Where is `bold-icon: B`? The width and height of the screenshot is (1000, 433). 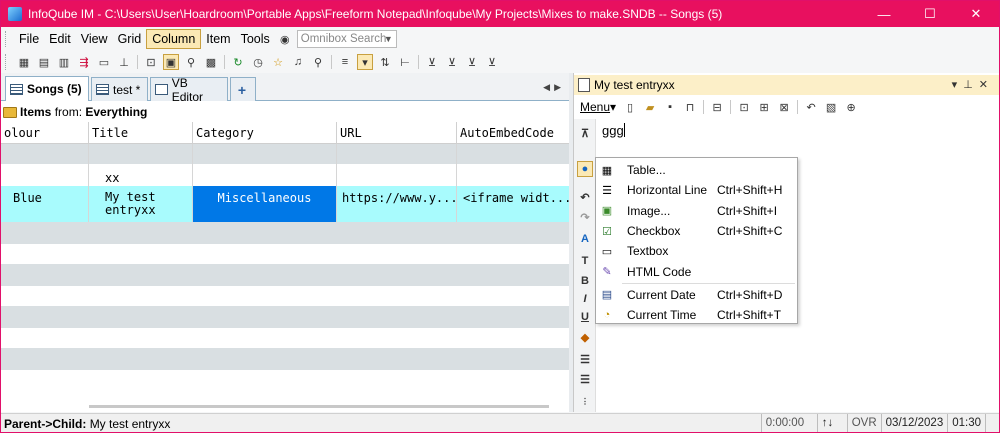 bold-icon: B is located at coordinates (585, 281).